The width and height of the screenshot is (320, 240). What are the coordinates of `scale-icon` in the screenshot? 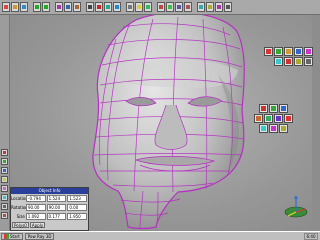 It's located at (117, 7).